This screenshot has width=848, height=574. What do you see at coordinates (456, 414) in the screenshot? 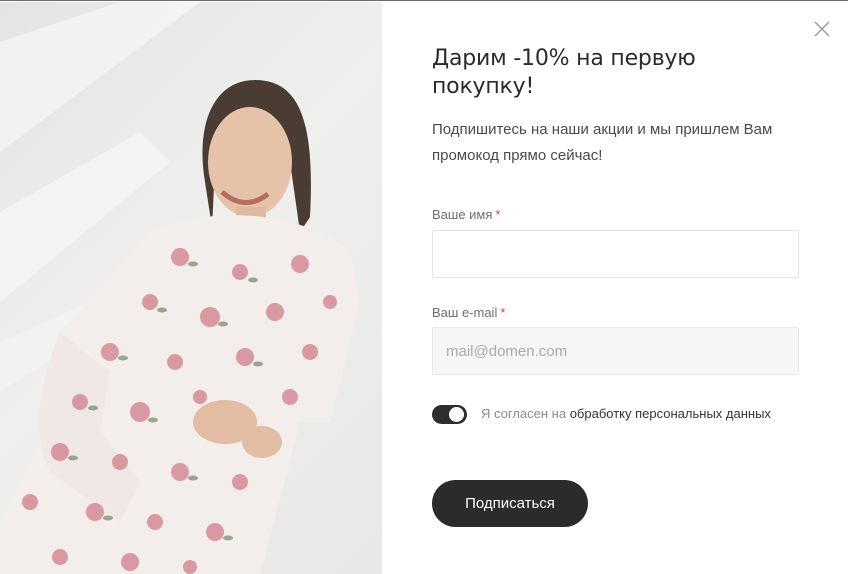
I see `toggle-knob` at bounding box center [456, 414].